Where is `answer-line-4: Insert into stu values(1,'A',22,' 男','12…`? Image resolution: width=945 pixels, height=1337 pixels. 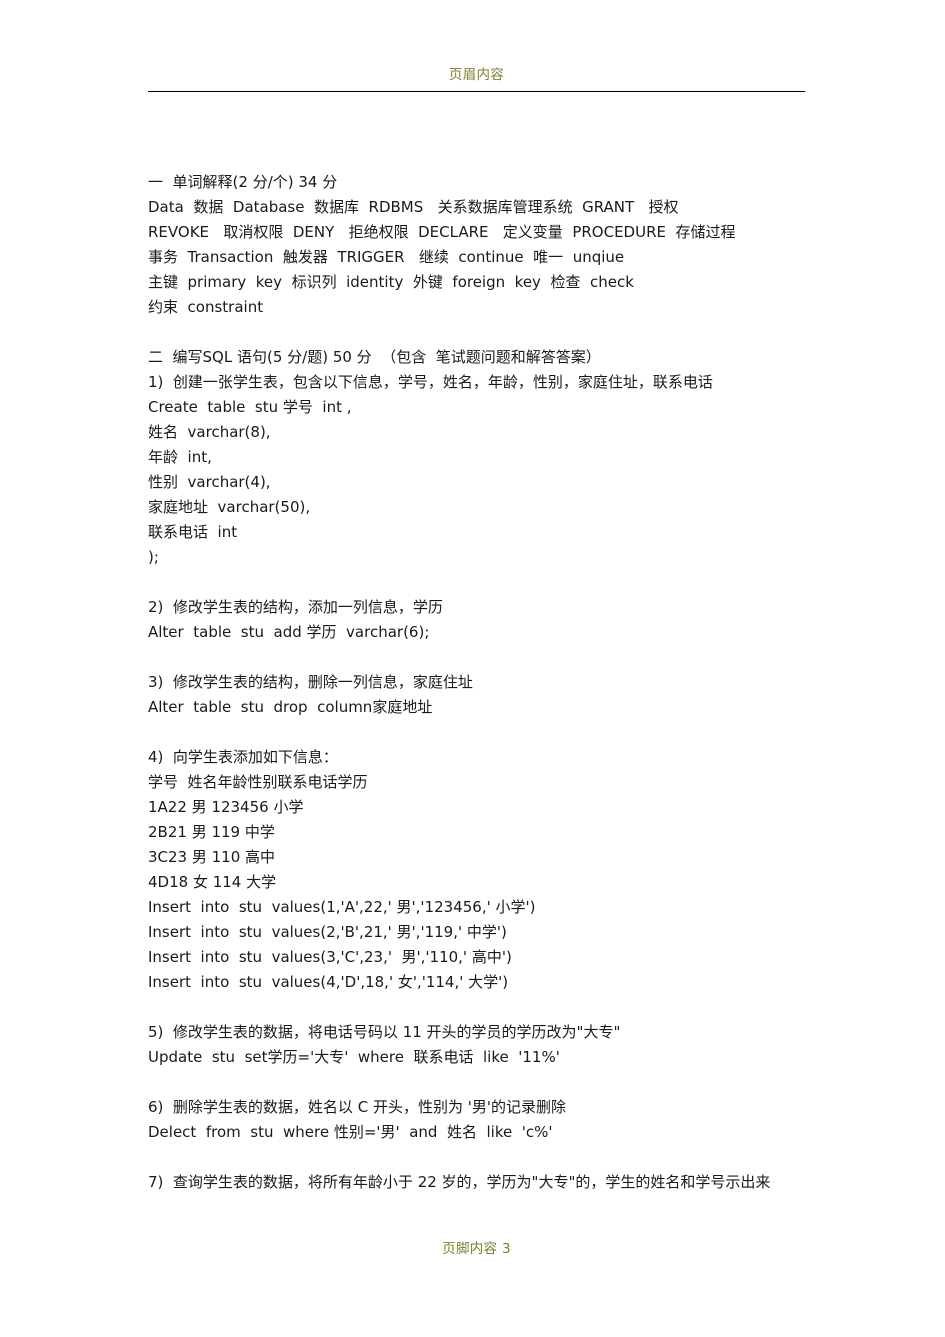 answer-line-4: Insert into stu values(1,'A',22,' 男','12… is located at coordinates (342, 907).